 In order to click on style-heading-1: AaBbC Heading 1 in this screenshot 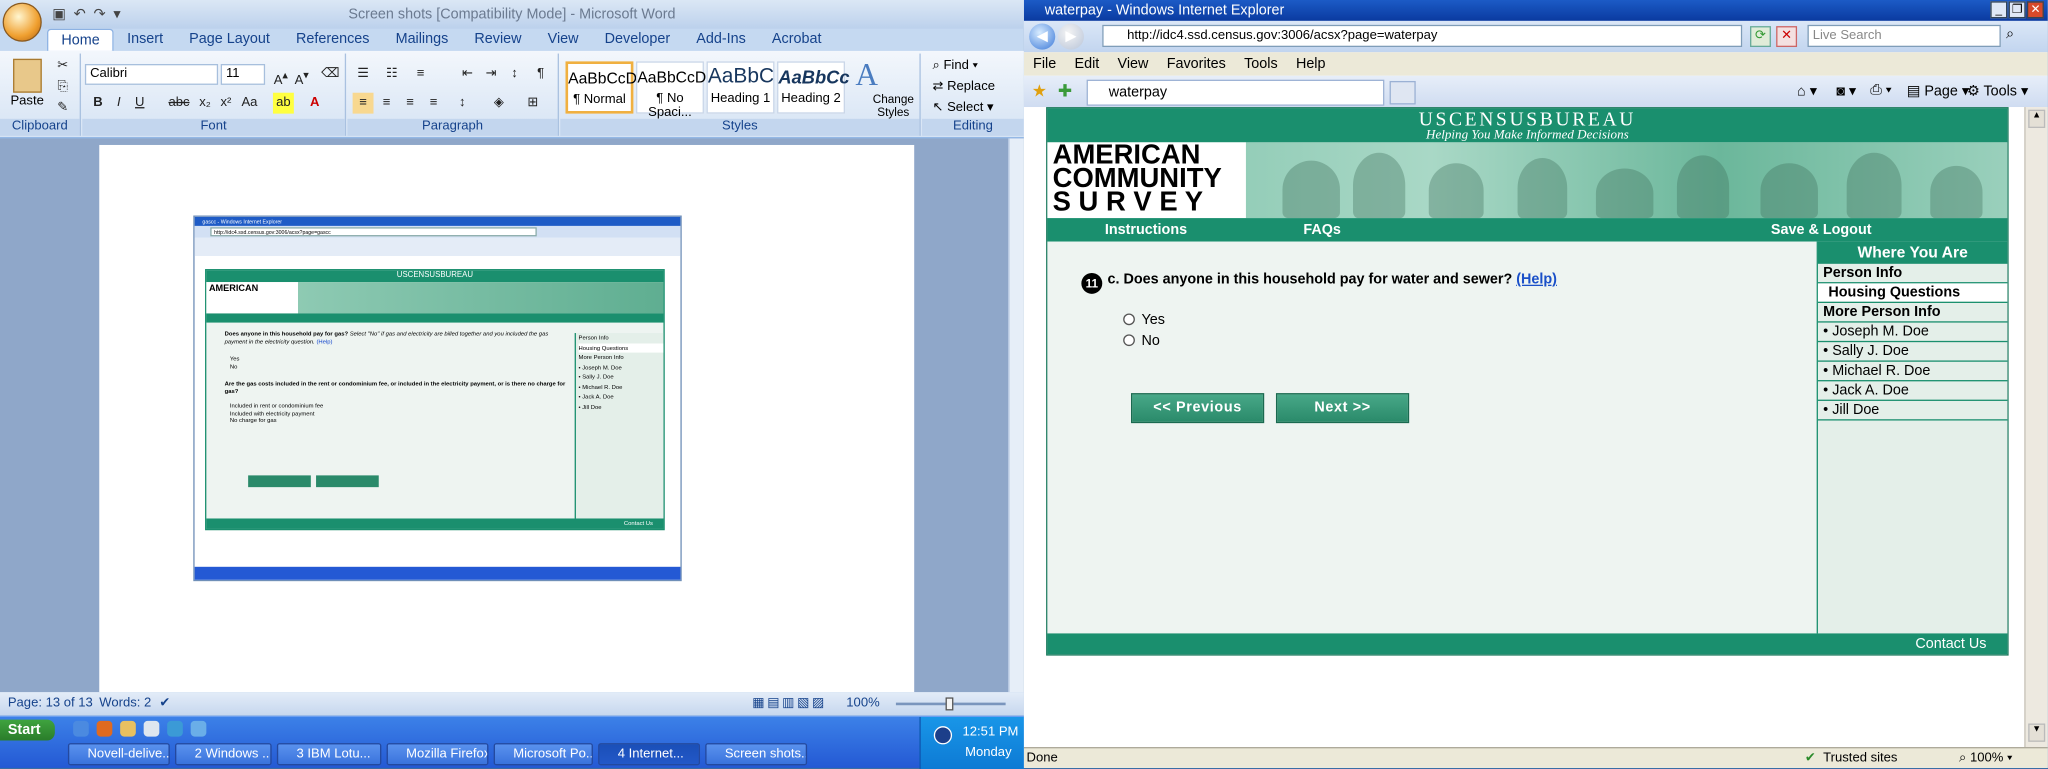, I will do `click(740, 87)`.